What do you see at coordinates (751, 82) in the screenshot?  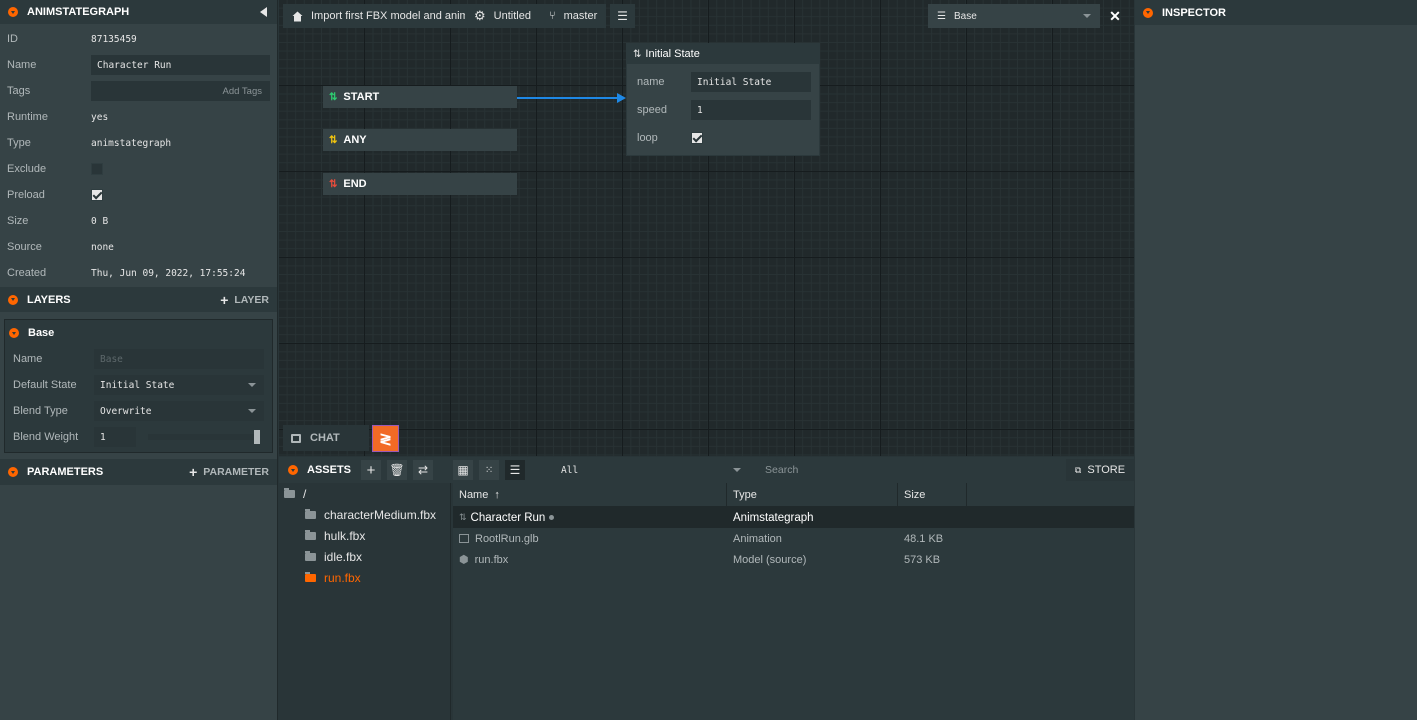 I see `state-name-input: Initial State` at bounding box center [751, 82].